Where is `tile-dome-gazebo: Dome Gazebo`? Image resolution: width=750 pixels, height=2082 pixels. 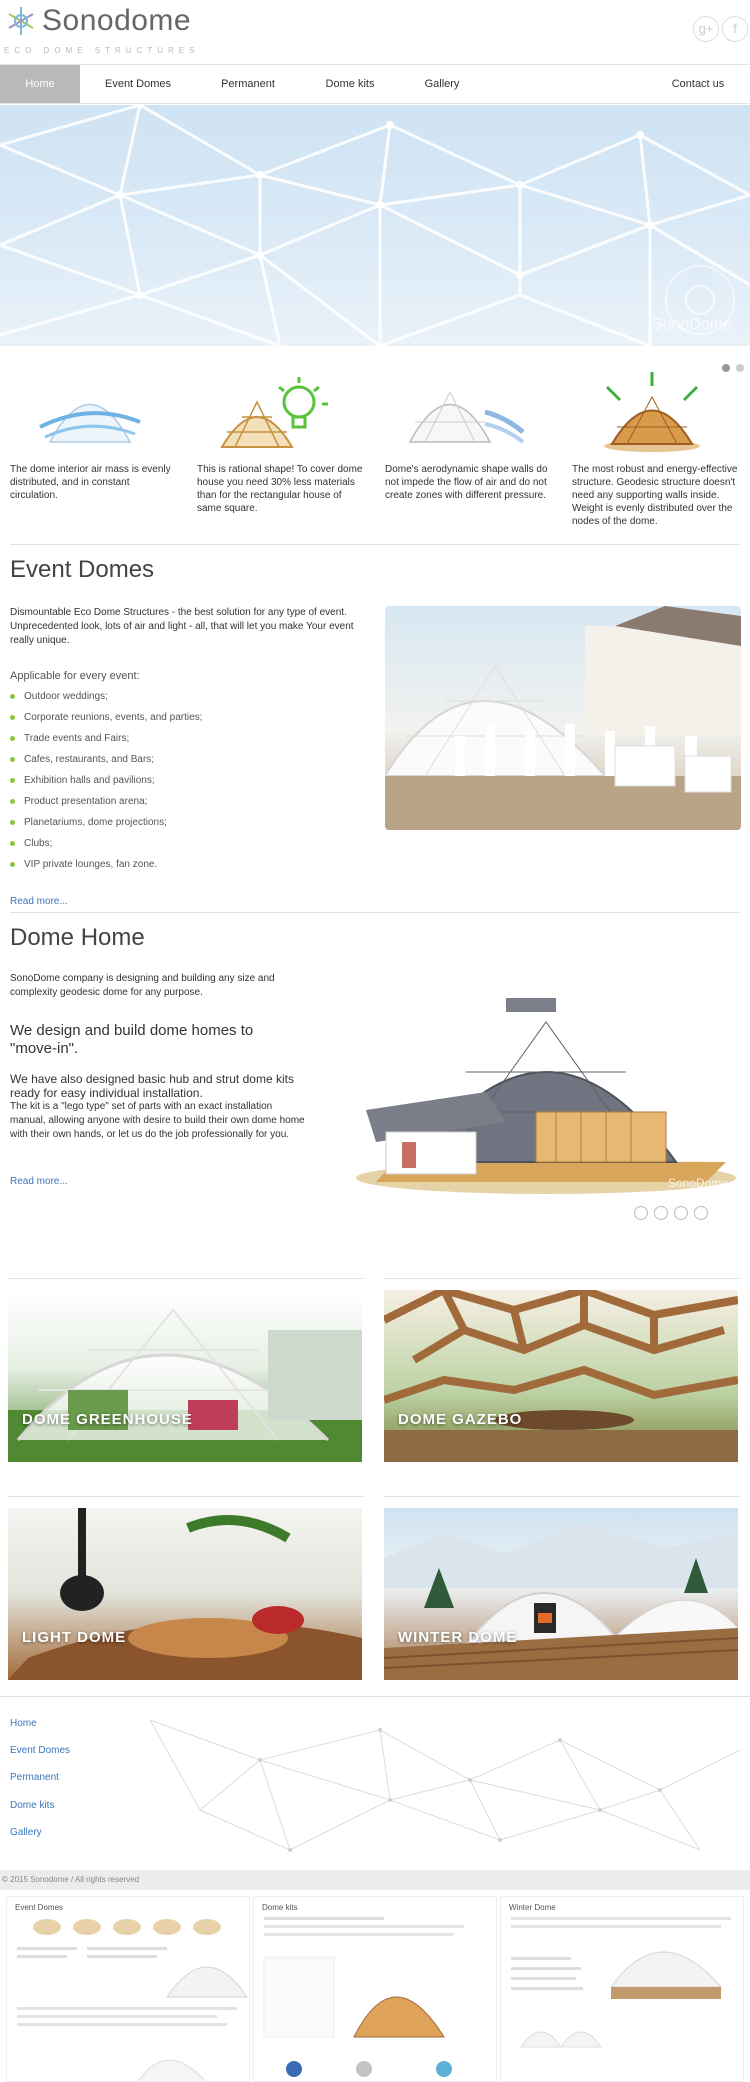 tile-dome-gazebo: Dome Gazebo is located at coordinates (561, 1376).